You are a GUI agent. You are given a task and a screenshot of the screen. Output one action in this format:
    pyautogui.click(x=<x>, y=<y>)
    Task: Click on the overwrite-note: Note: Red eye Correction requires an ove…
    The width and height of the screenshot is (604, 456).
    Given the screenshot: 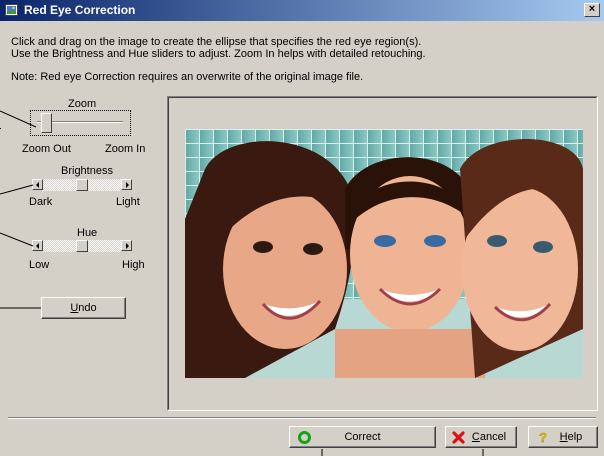 What is the action you would take?
    pyautogui.click(x=187, y=77)
    